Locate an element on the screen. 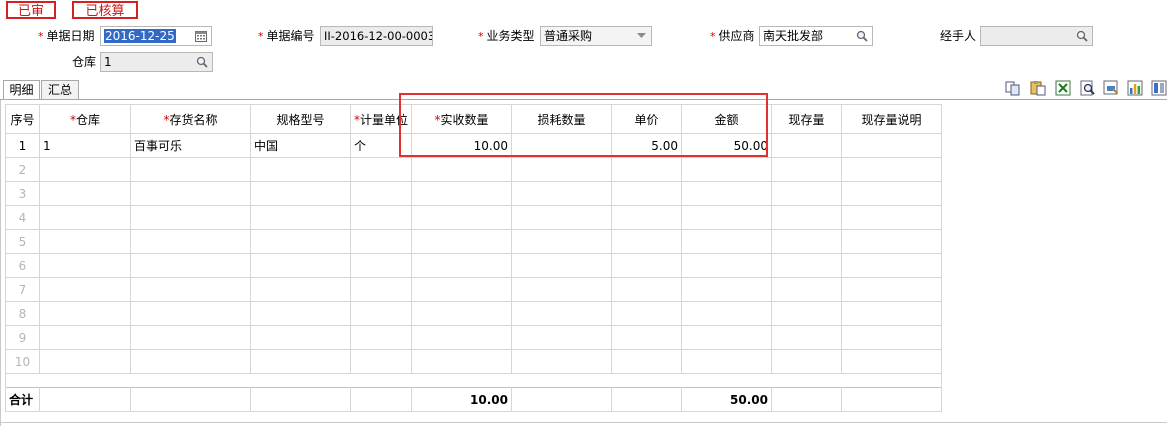 This screenshot has height=426, width=1167. col-header-price: 单价 is located at coordinates (647, 119).